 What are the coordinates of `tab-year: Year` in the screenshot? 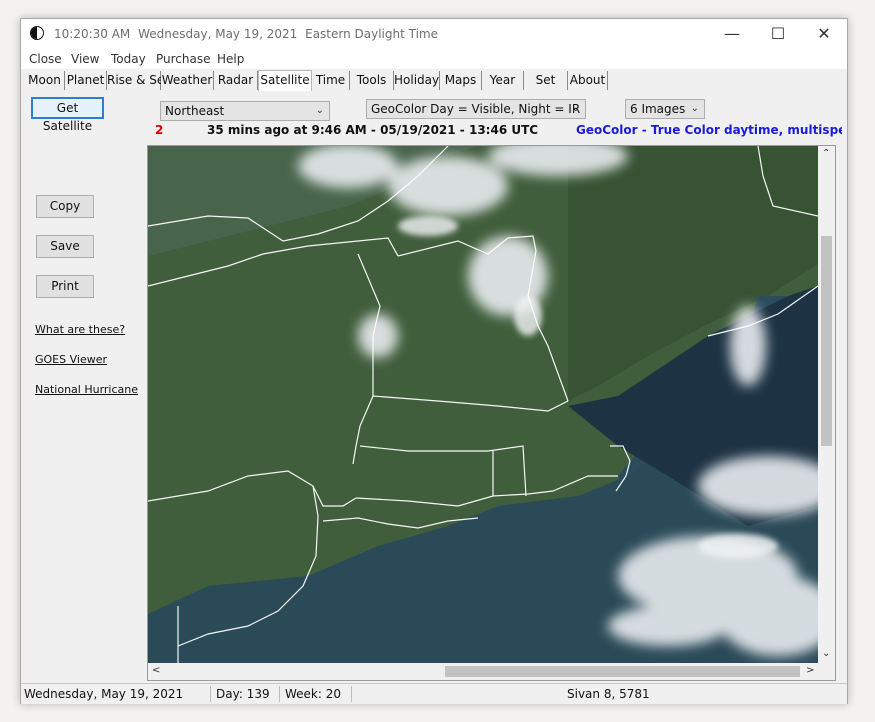 It's located at (503, 80).